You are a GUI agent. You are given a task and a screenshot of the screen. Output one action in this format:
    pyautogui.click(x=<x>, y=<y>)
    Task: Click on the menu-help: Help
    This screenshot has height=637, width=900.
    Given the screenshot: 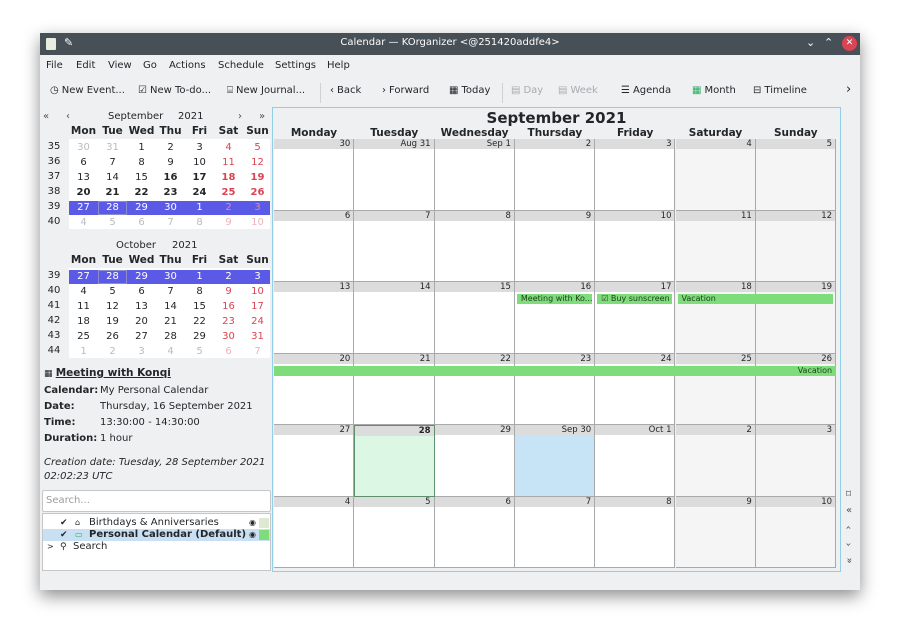 What is the action you would take?
    pyautogui.click(x=338, y=65)
    